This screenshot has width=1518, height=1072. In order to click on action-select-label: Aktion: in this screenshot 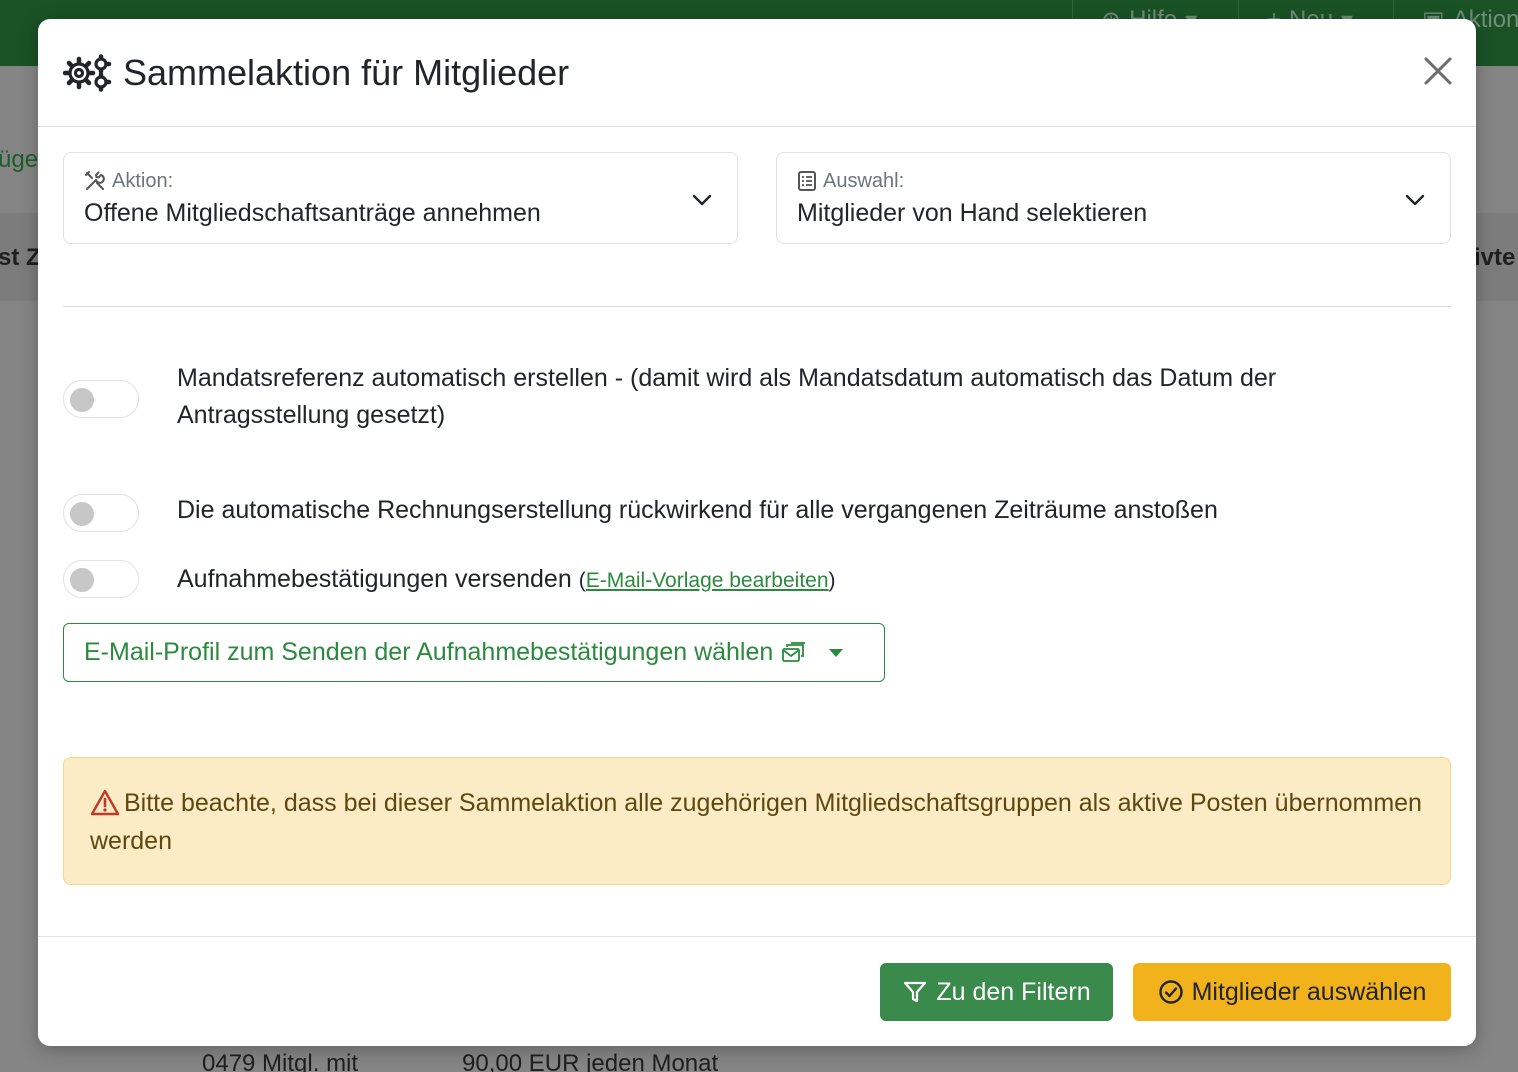, I will do `click(400, 181)`.